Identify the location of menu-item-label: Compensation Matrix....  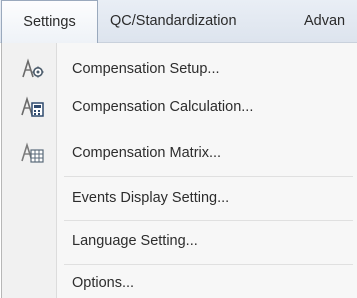
(147, 153).